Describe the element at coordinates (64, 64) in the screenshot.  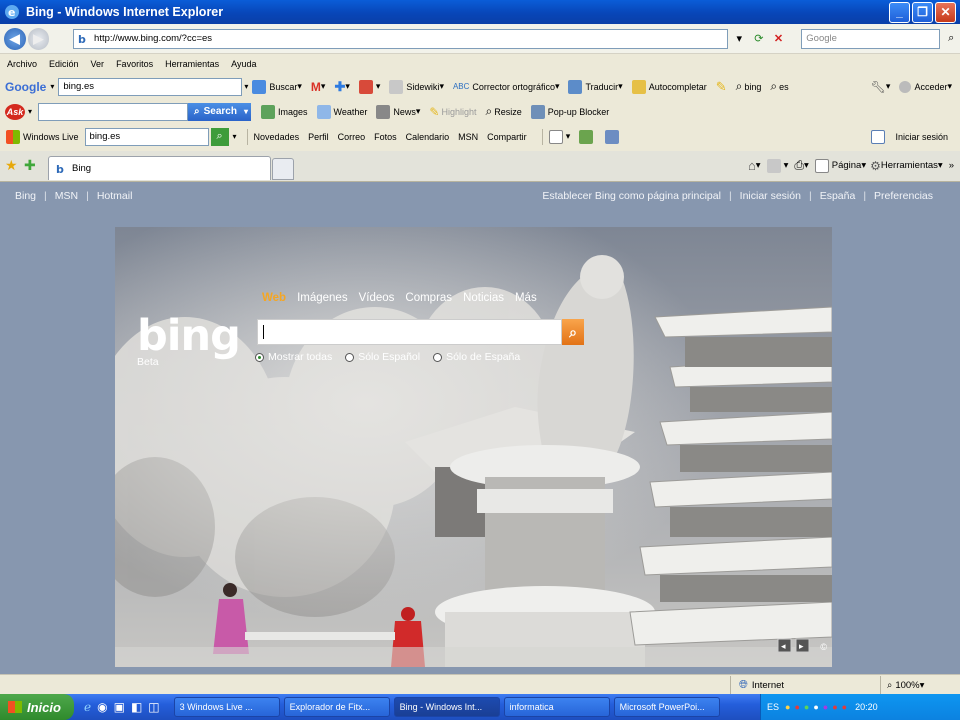
I see `menu-edicion: Edición` at that location.